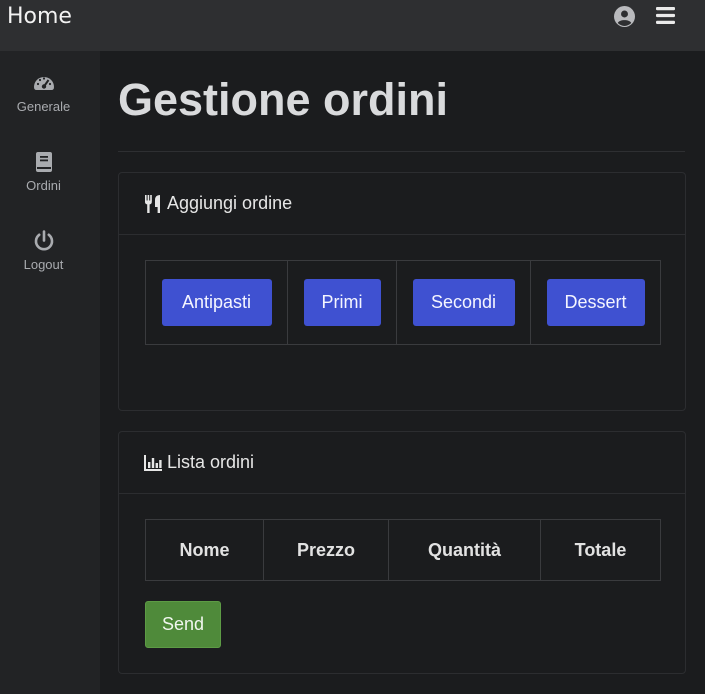 The image size is (705, 694). I want to click on utensils-icon, so click(152, 203).